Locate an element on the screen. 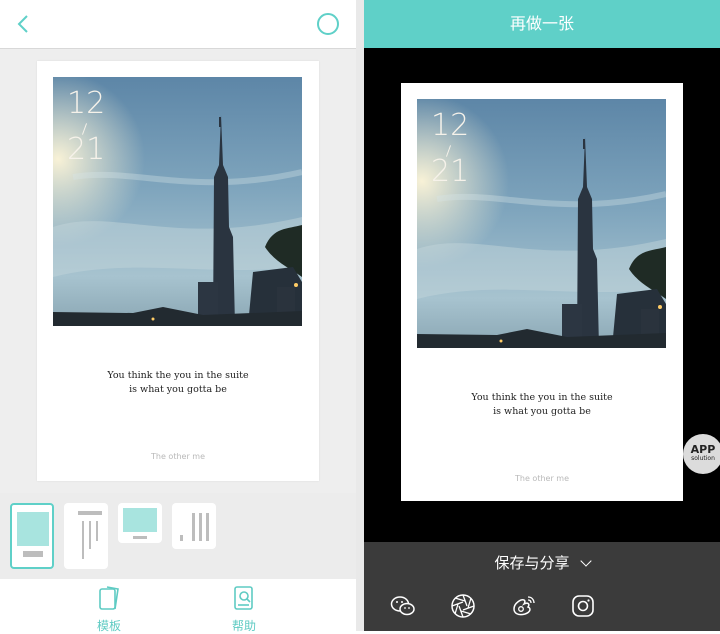 This screenshot has width=720, height=634. instagram-icon is located at coordinates (583, 606).